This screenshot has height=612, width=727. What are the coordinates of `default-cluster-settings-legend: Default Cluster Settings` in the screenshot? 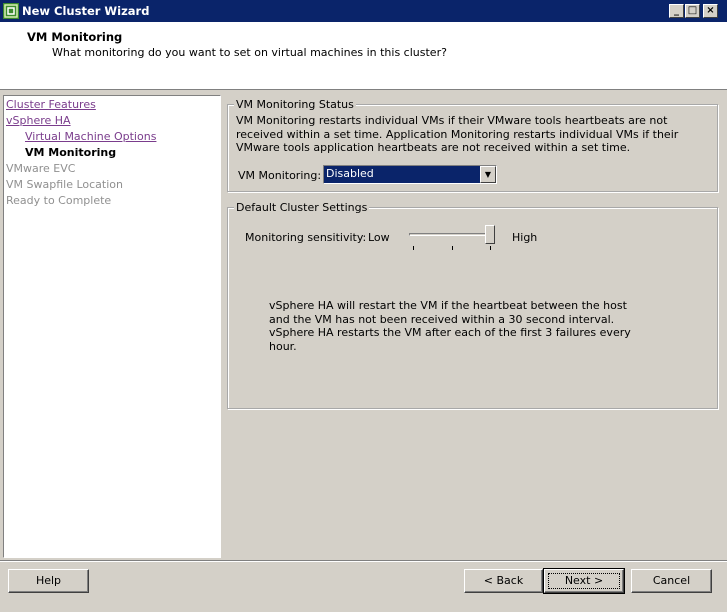 It's located at (302, 207).